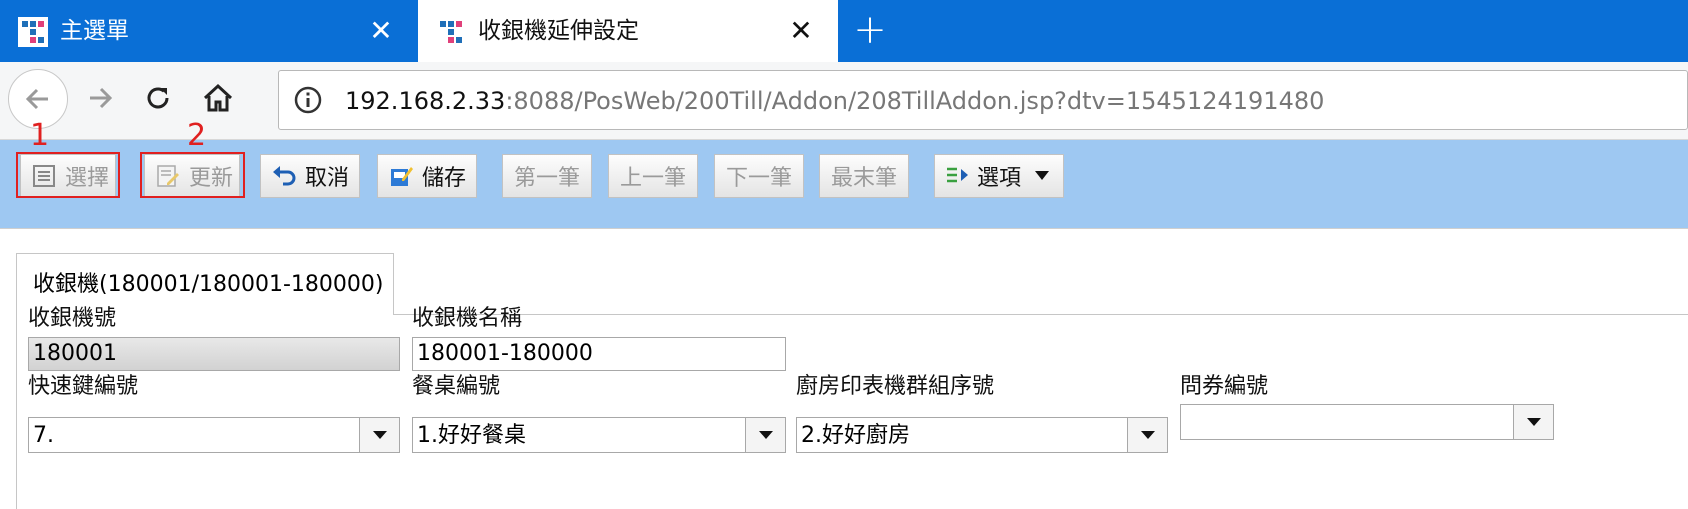  Describe the element at coordinates (36, 99) in the screenshot. I see `arrow-left-icon` at that location.